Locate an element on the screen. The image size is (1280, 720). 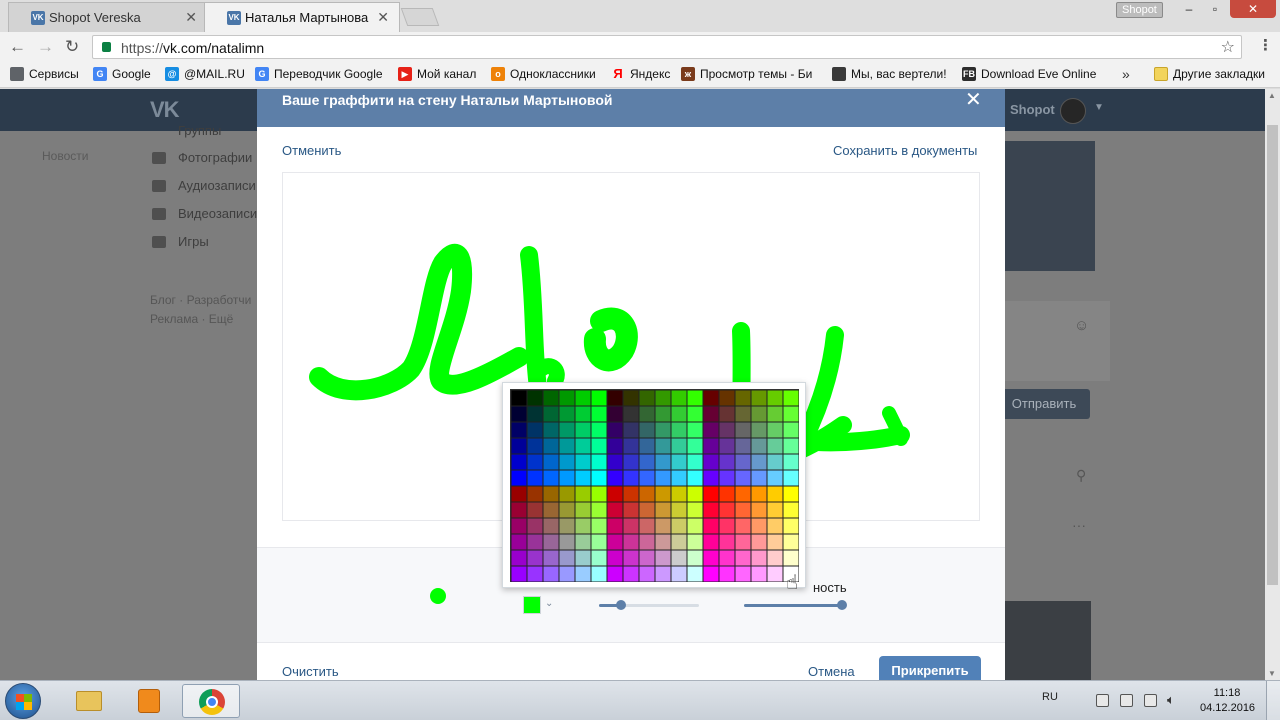
bookmark-my-channel: ▶ Мой канал is located at coordinates (437, 74).